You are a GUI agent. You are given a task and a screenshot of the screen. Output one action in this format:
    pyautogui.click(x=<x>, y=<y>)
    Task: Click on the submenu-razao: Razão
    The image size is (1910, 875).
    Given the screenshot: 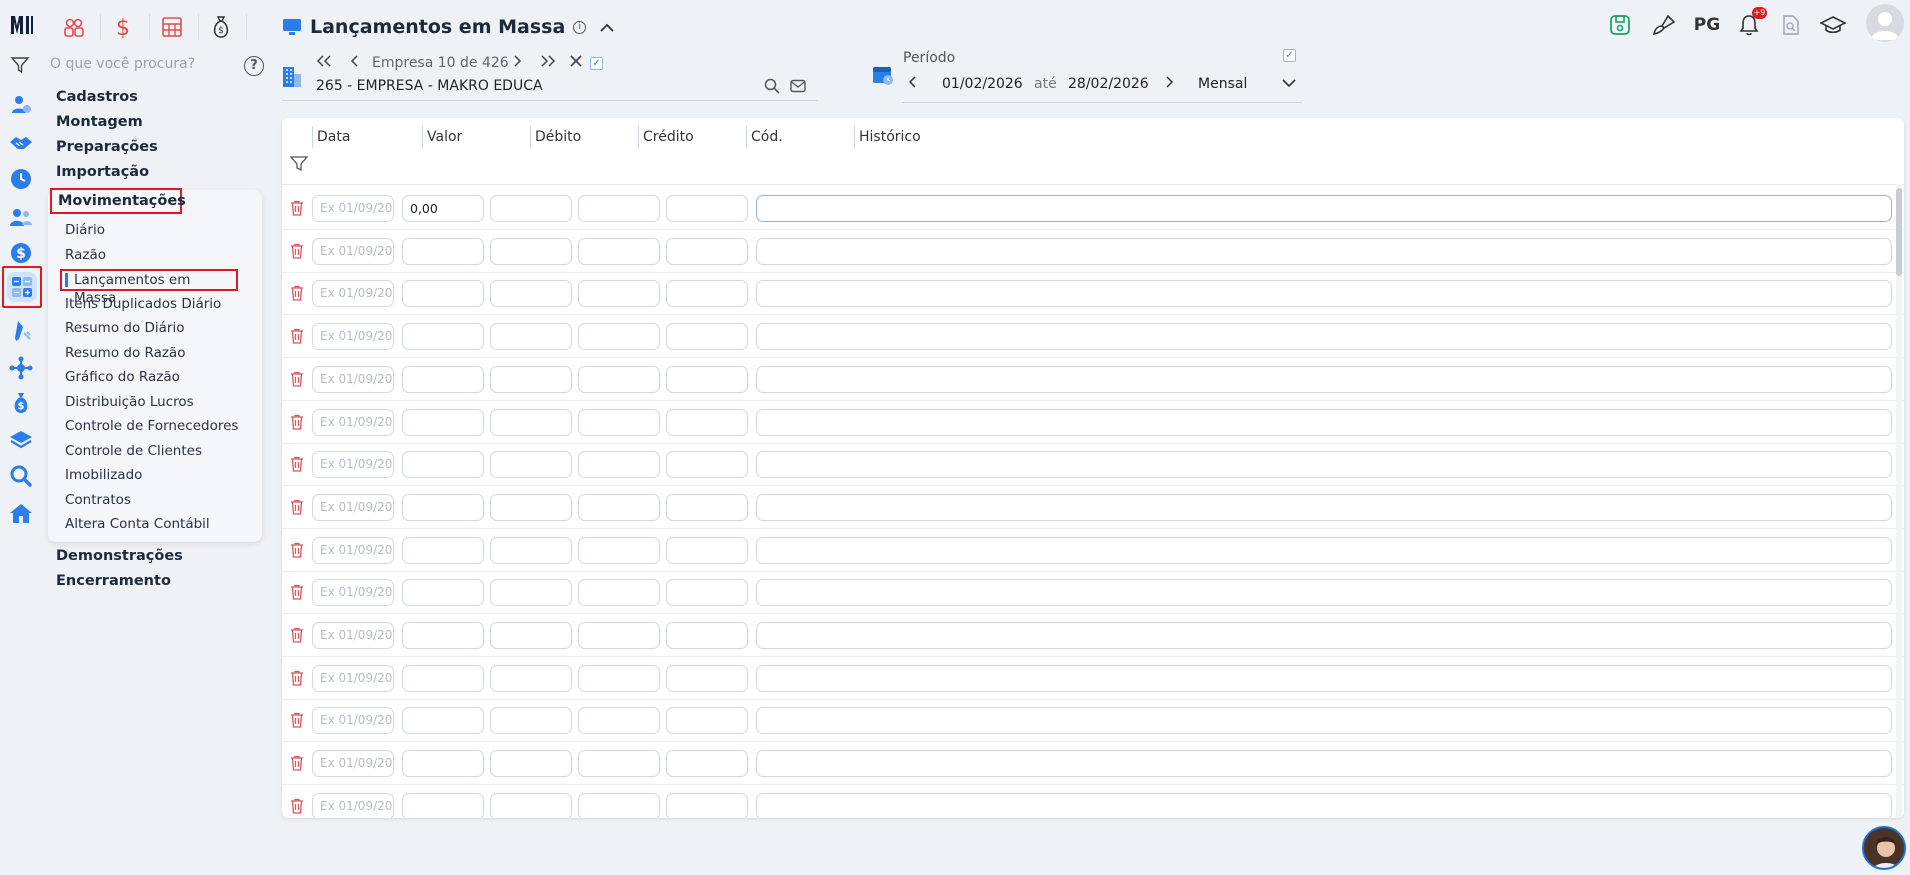 What is the action you would take?
    pyautogui.click(x=85, y=255)
    